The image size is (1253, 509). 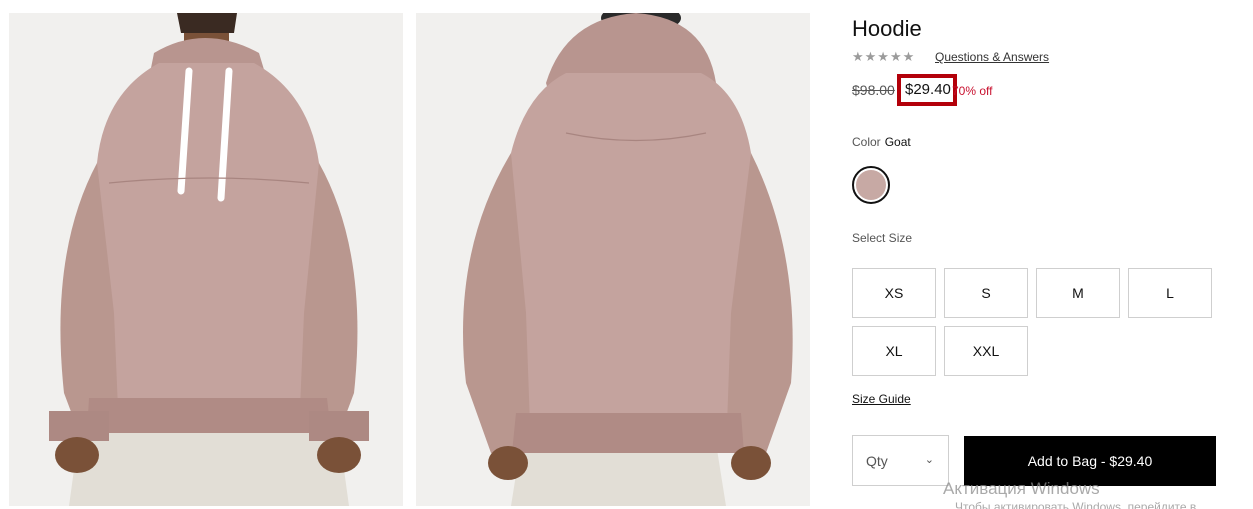 I want to click on select-size-label: Select Size, so click(x=882, y=238).